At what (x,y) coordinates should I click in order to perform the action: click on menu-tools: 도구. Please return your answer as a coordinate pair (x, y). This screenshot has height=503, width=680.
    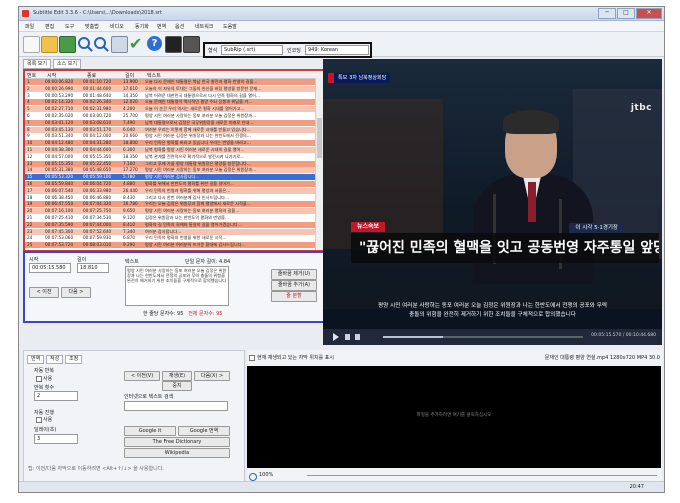
    Looking at the image, I should click on (69, 26).